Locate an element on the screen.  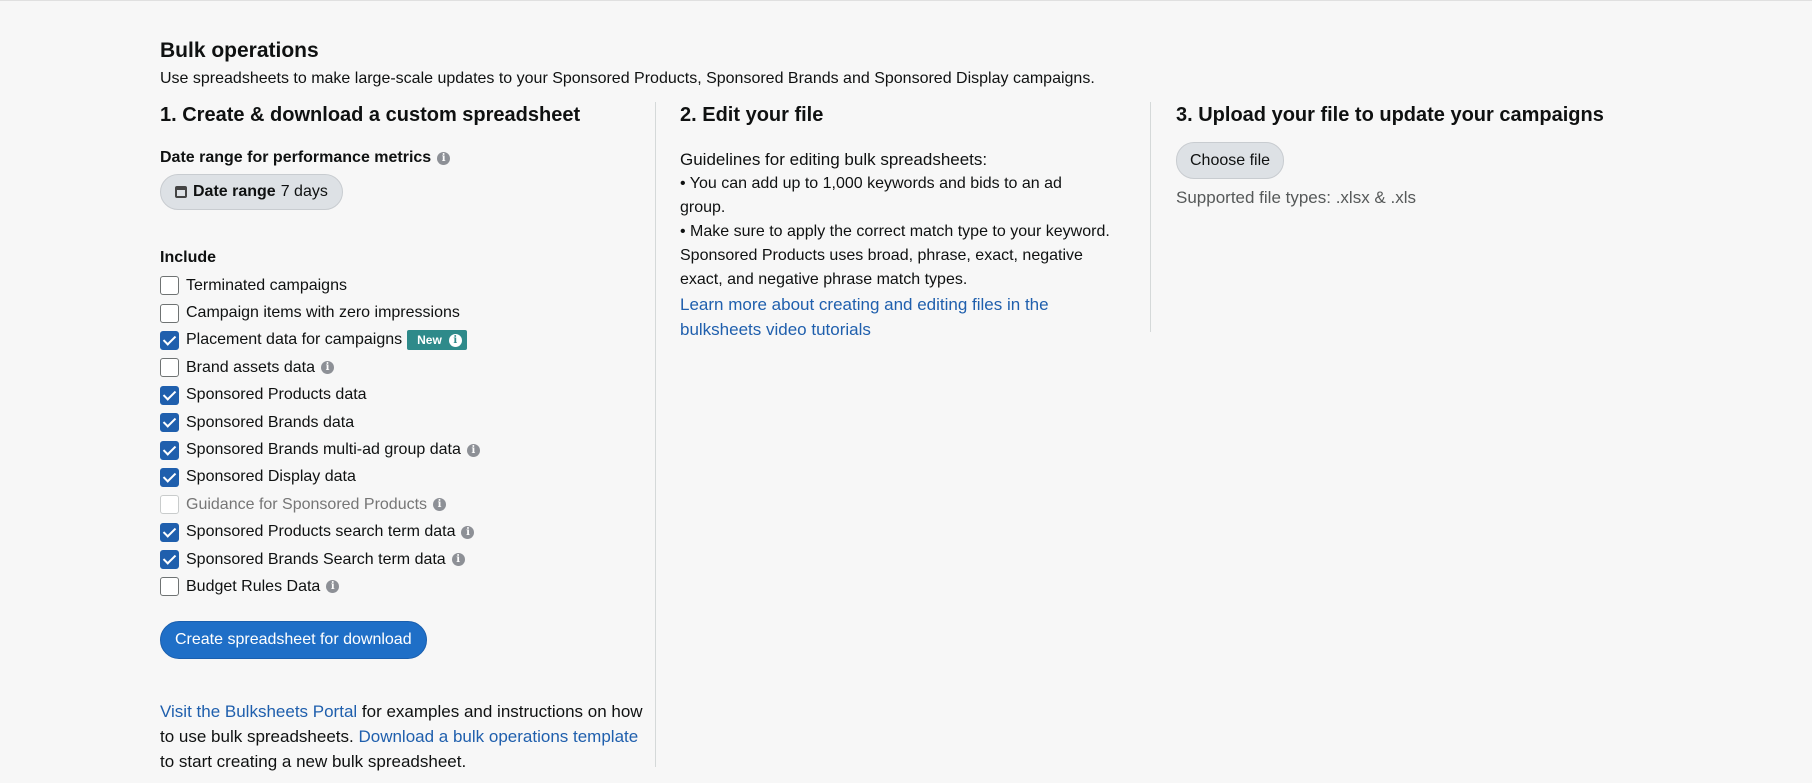
date-range-label-row: Date range for performance metrics i is located at coordinates (405, 158).